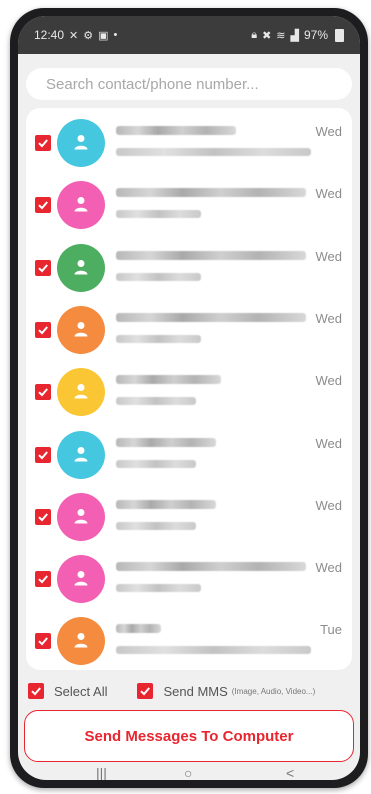  I want to click on search-input, so click(189, 84).